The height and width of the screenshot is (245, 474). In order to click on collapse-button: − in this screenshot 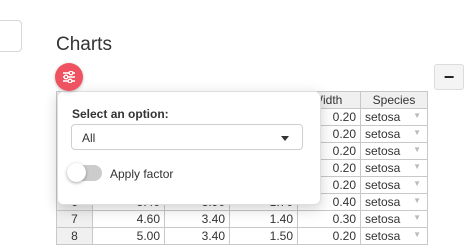, I will do `click(449, 77)`.